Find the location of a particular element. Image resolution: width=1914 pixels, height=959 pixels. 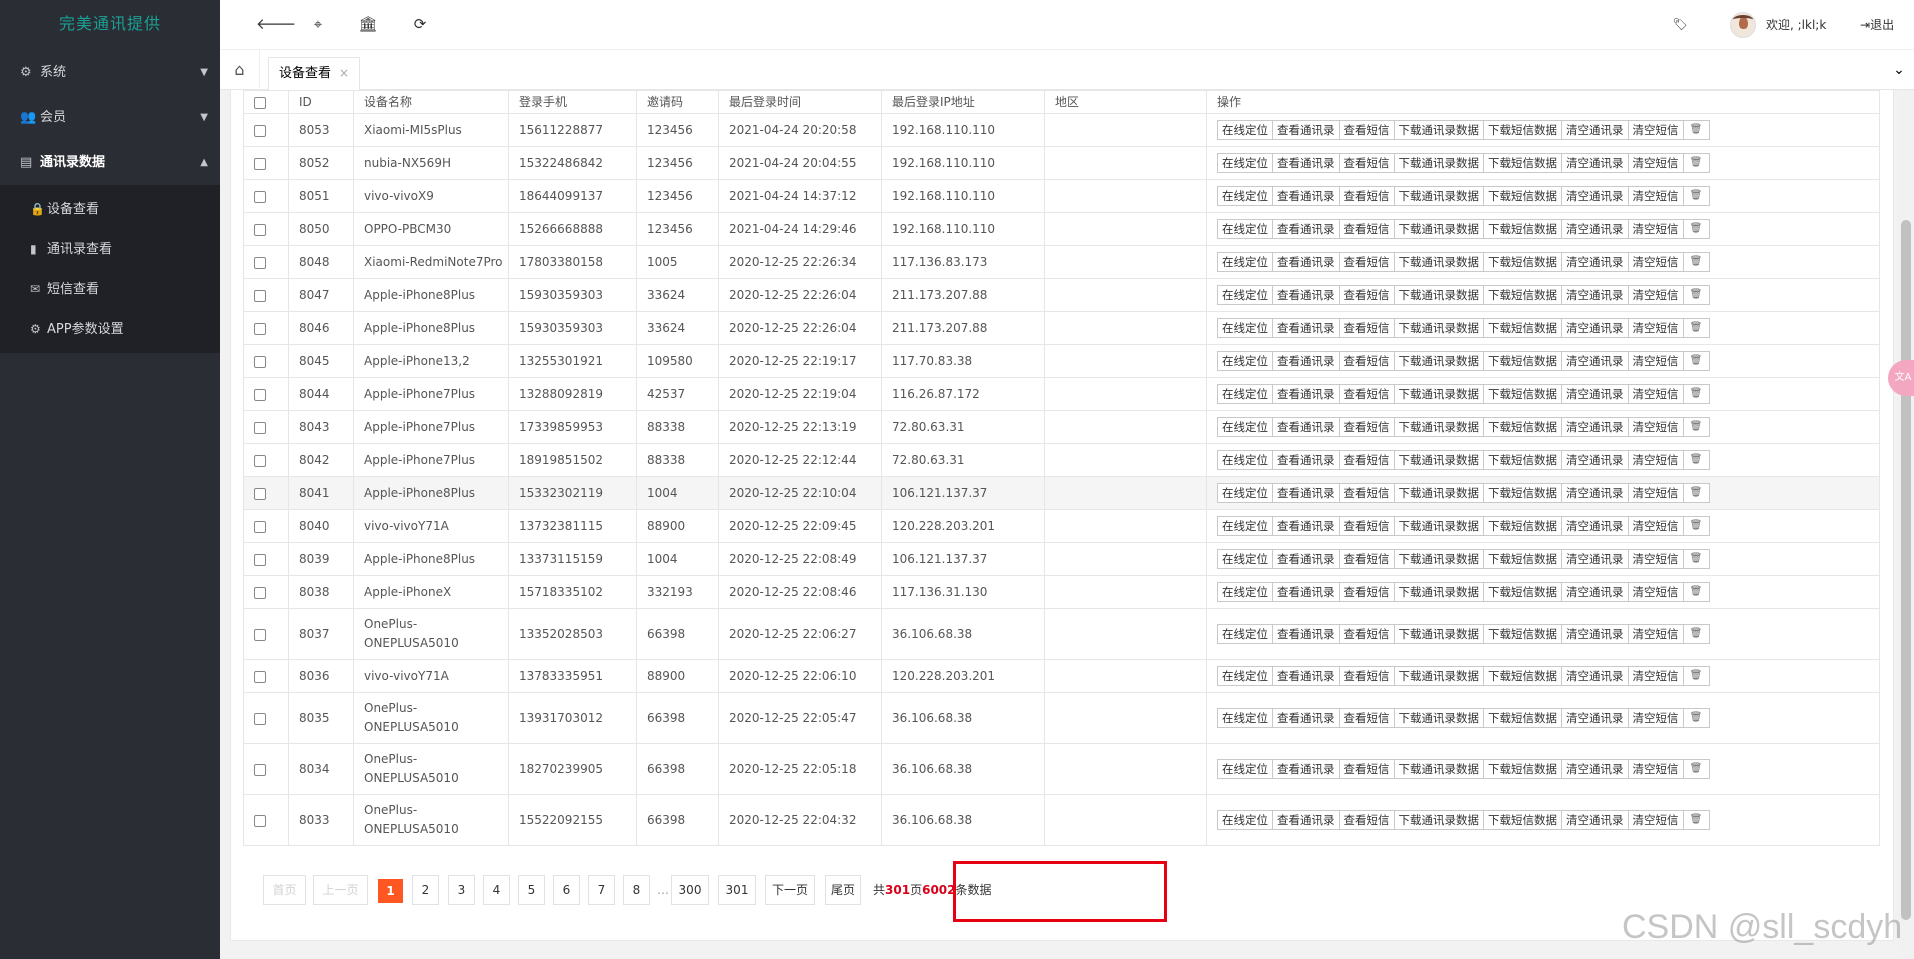

avatar is located at coordinates (1743, 25).